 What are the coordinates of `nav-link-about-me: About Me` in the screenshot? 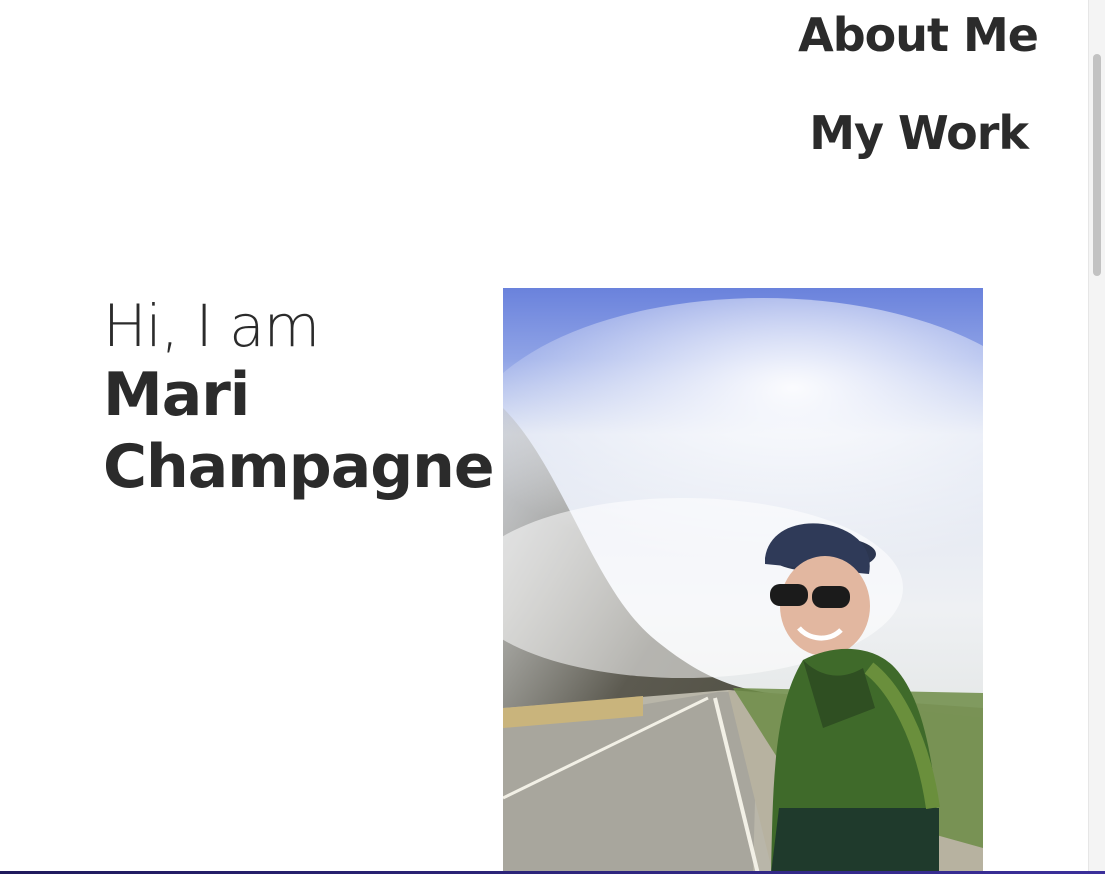 It's located at (918, 35).